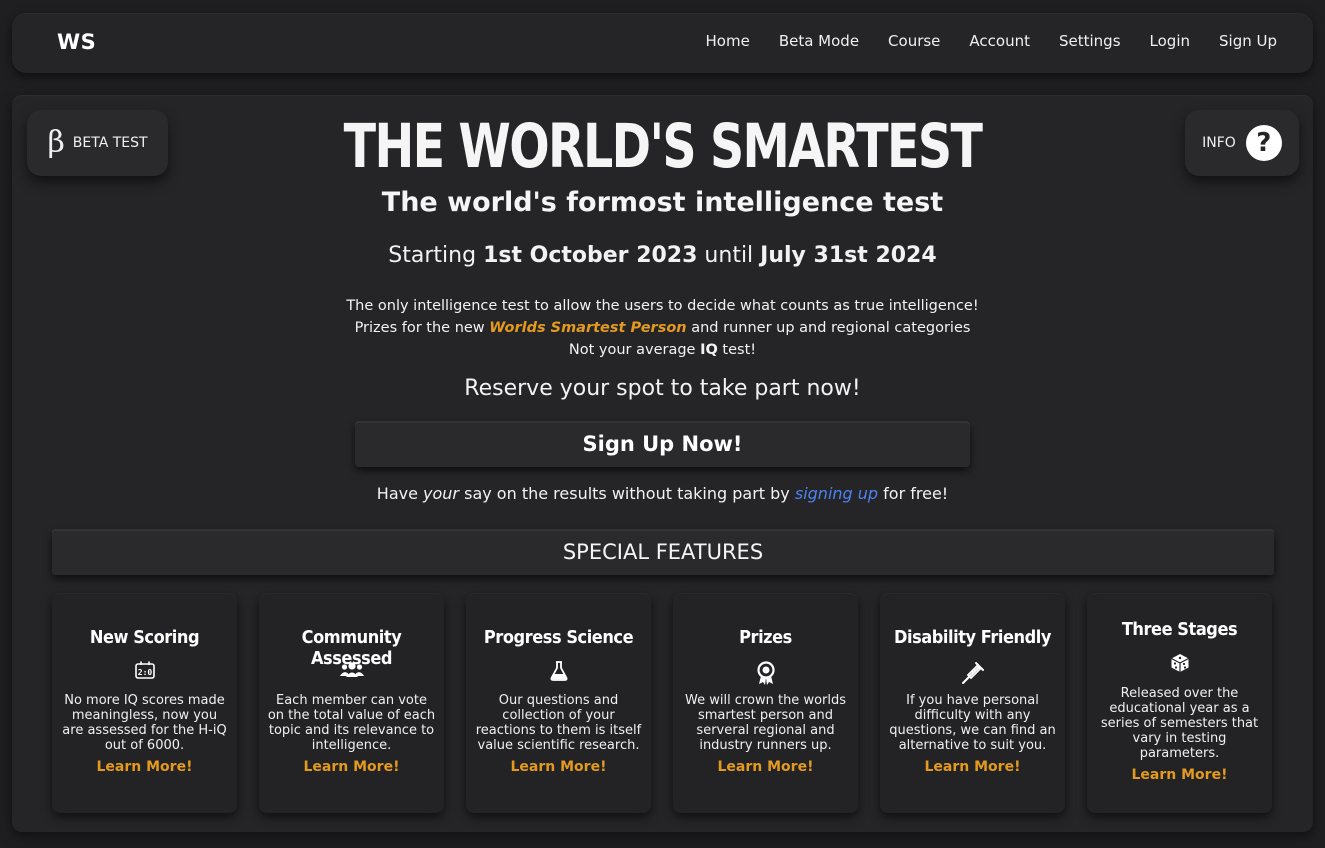 The image size is (1325, 848). Describe the element at coordinates (728, 41) in the screenshot. I see `nav-home: Home` at that location.